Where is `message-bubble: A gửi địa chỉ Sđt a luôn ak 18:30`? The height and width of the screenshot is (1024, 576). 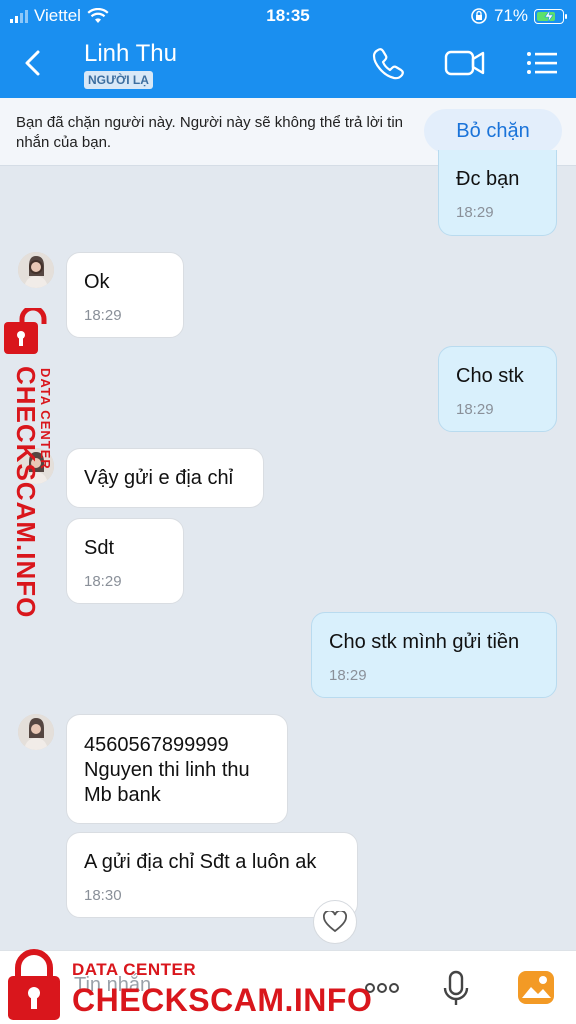
message-bubble: A gửi địa chỉ Sđt a luôn ak 18:30 is located at coordinates (212, 875).